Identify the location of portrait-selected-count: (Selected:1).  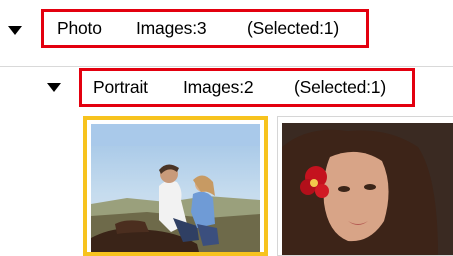
(340, 87).